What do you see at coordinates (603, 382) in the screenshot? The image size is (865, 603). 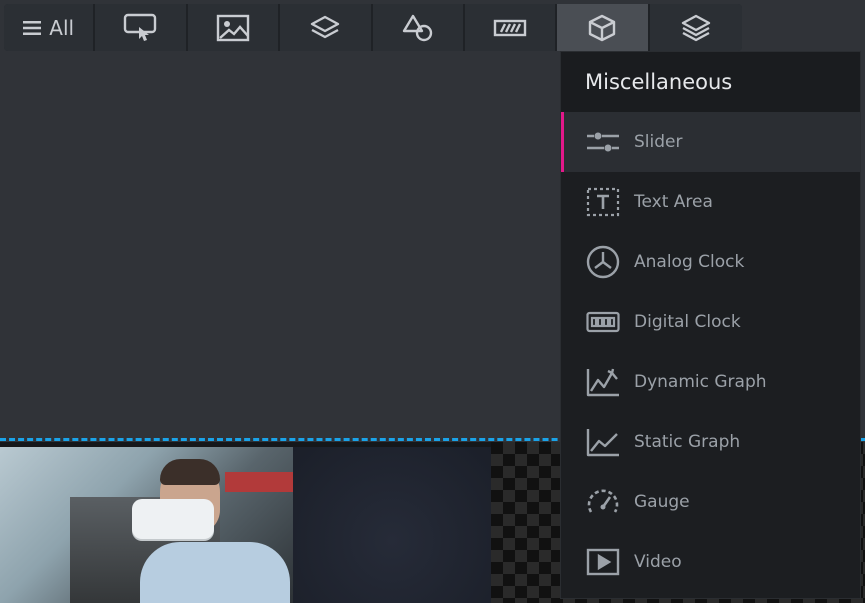 I see `dynamic-graph-icon` at bounding box center [603, 382].